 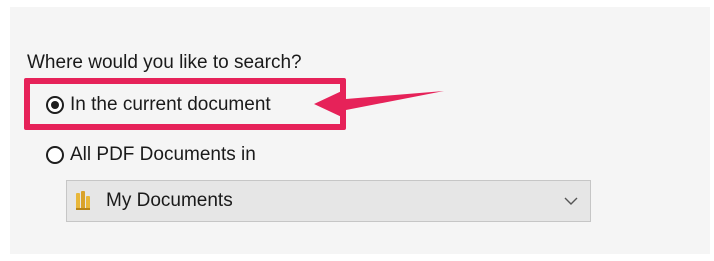 I want to click on highlight-annotation-box, so click(x=185, y=104).